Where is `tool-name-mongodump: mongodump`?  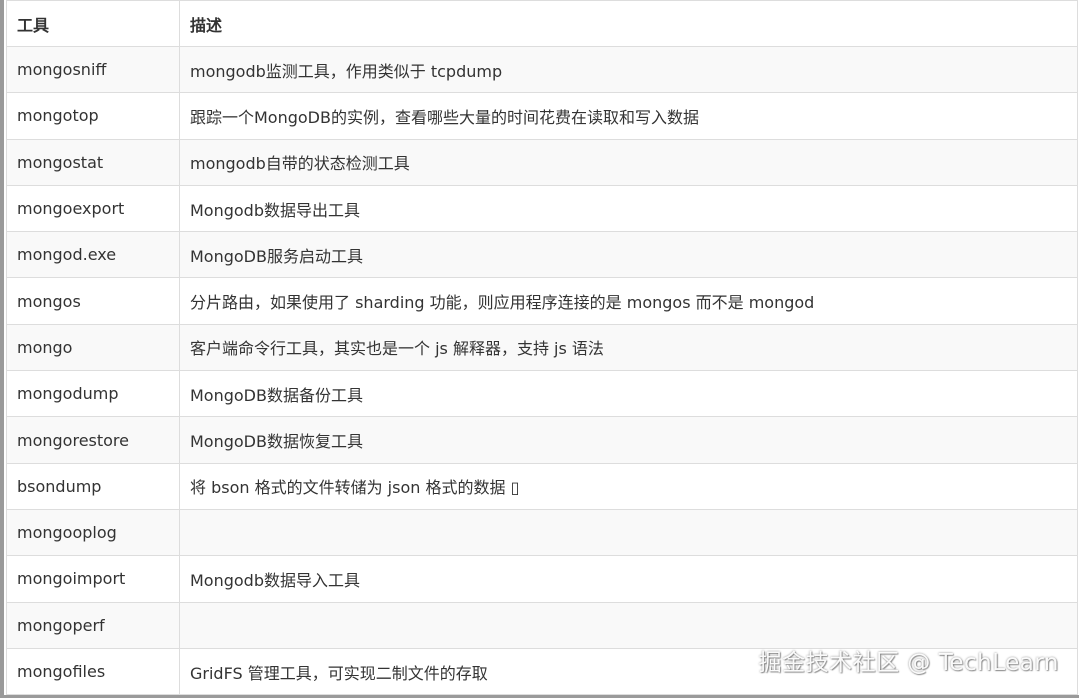
tool-name-mongodump: mongodump is located at coordinates (93, 394).